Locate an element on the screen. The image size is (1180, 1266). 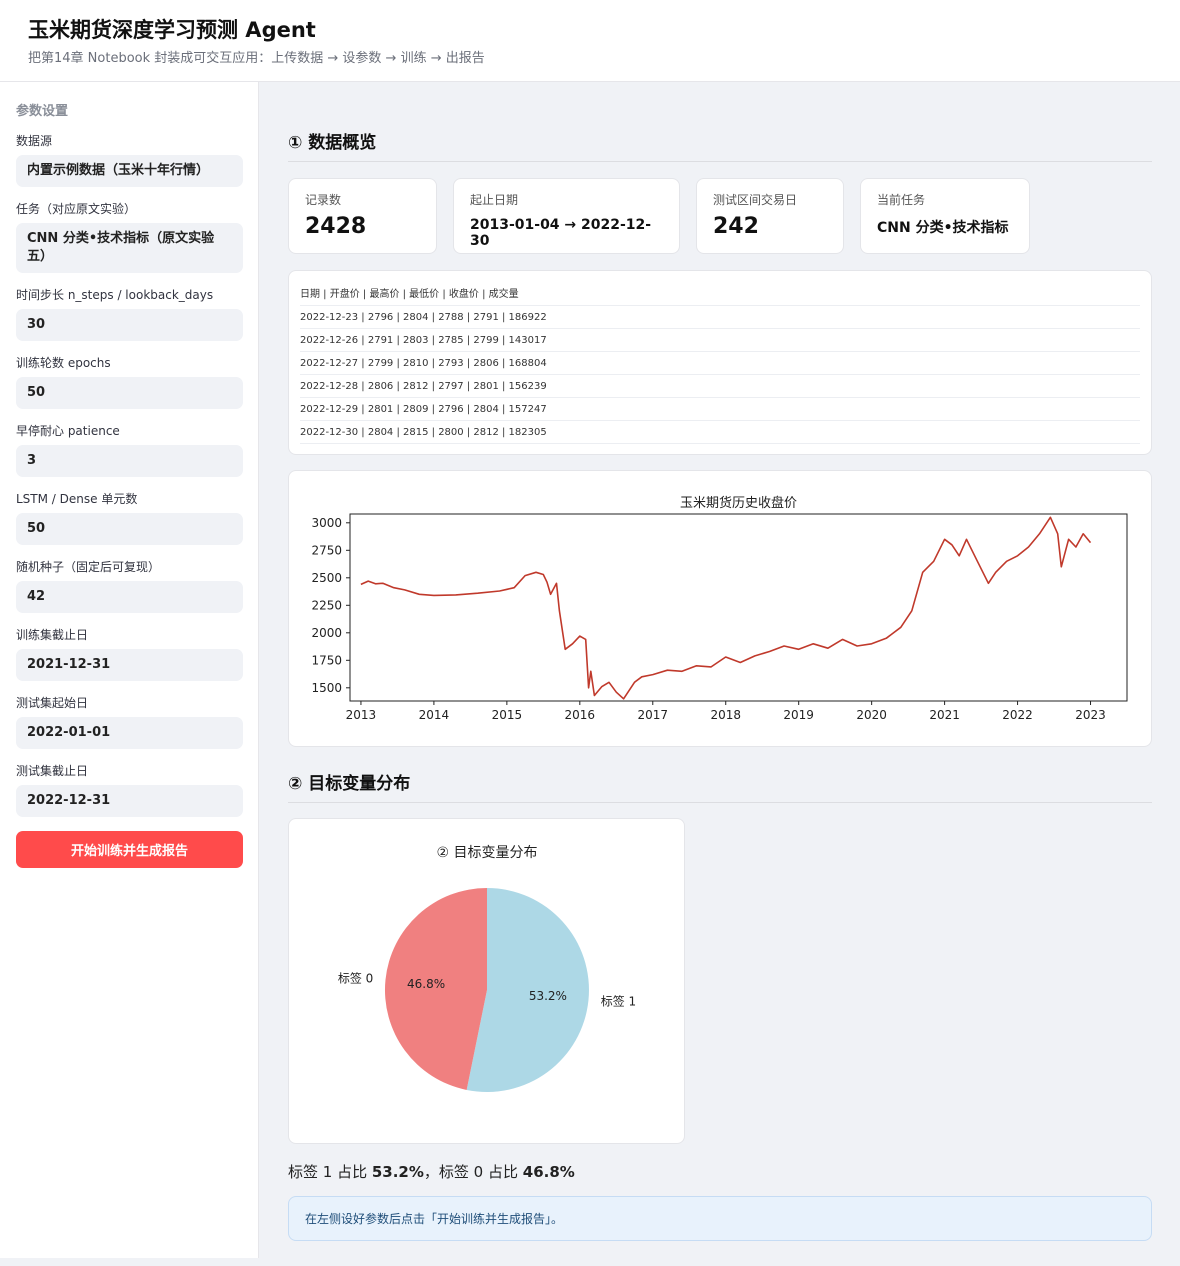
x-tick-label: 2015 is located at coordinates (507, 715).